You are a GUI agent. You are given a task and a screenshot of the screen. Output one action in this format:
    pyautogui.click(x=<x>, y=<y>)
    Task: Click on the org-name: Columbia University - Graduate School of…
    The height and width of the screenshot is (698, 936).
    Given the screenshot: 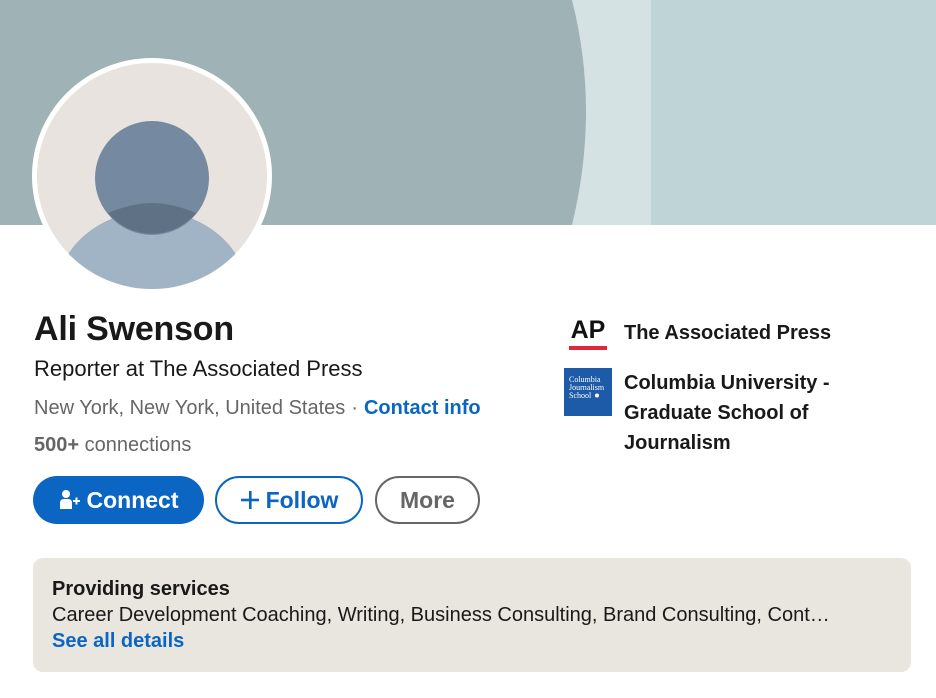 What is the action you would take?
    pyautogui.click(x=727, y=413)
    